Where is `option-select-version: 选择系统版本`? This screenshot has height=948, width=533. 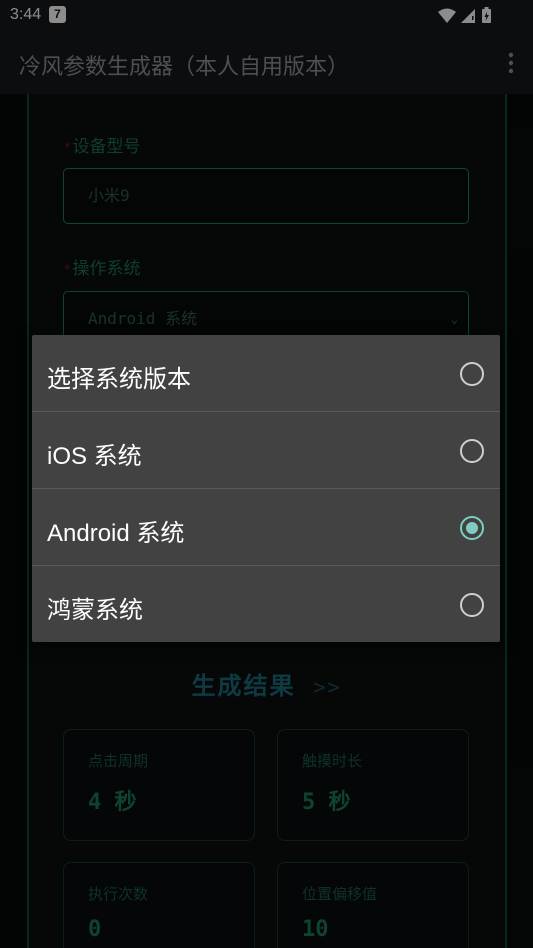
option-select-version: 选择系统版本 is located at coordinates (266, 373).